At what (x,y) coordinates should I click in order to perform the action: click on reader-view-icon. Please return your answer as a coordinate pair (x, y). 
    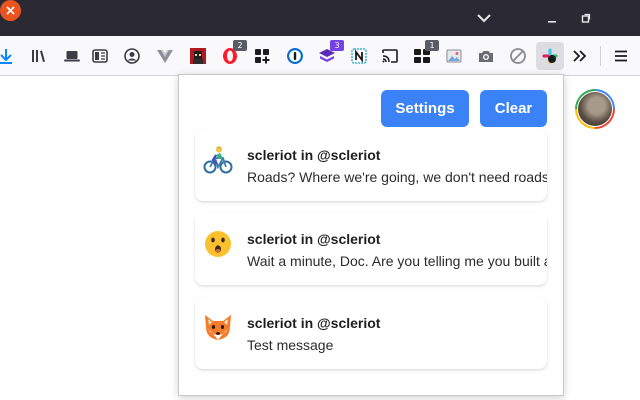
    Looking at the image, I should click on (100, 56).